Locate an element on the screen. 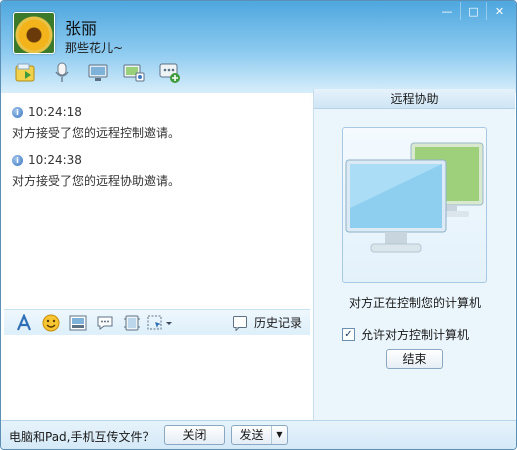 Image resolution: width=517 pixels, height=450 pixels. remote-assist-button is located at coordinates (134, 73).